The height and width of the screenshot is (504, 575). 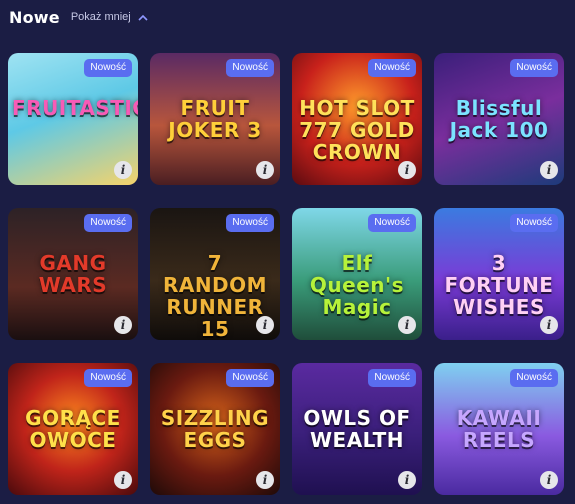 I want to click on game-tile: SIZZLING EGGS Nowość i, so click(x=215, y=429).